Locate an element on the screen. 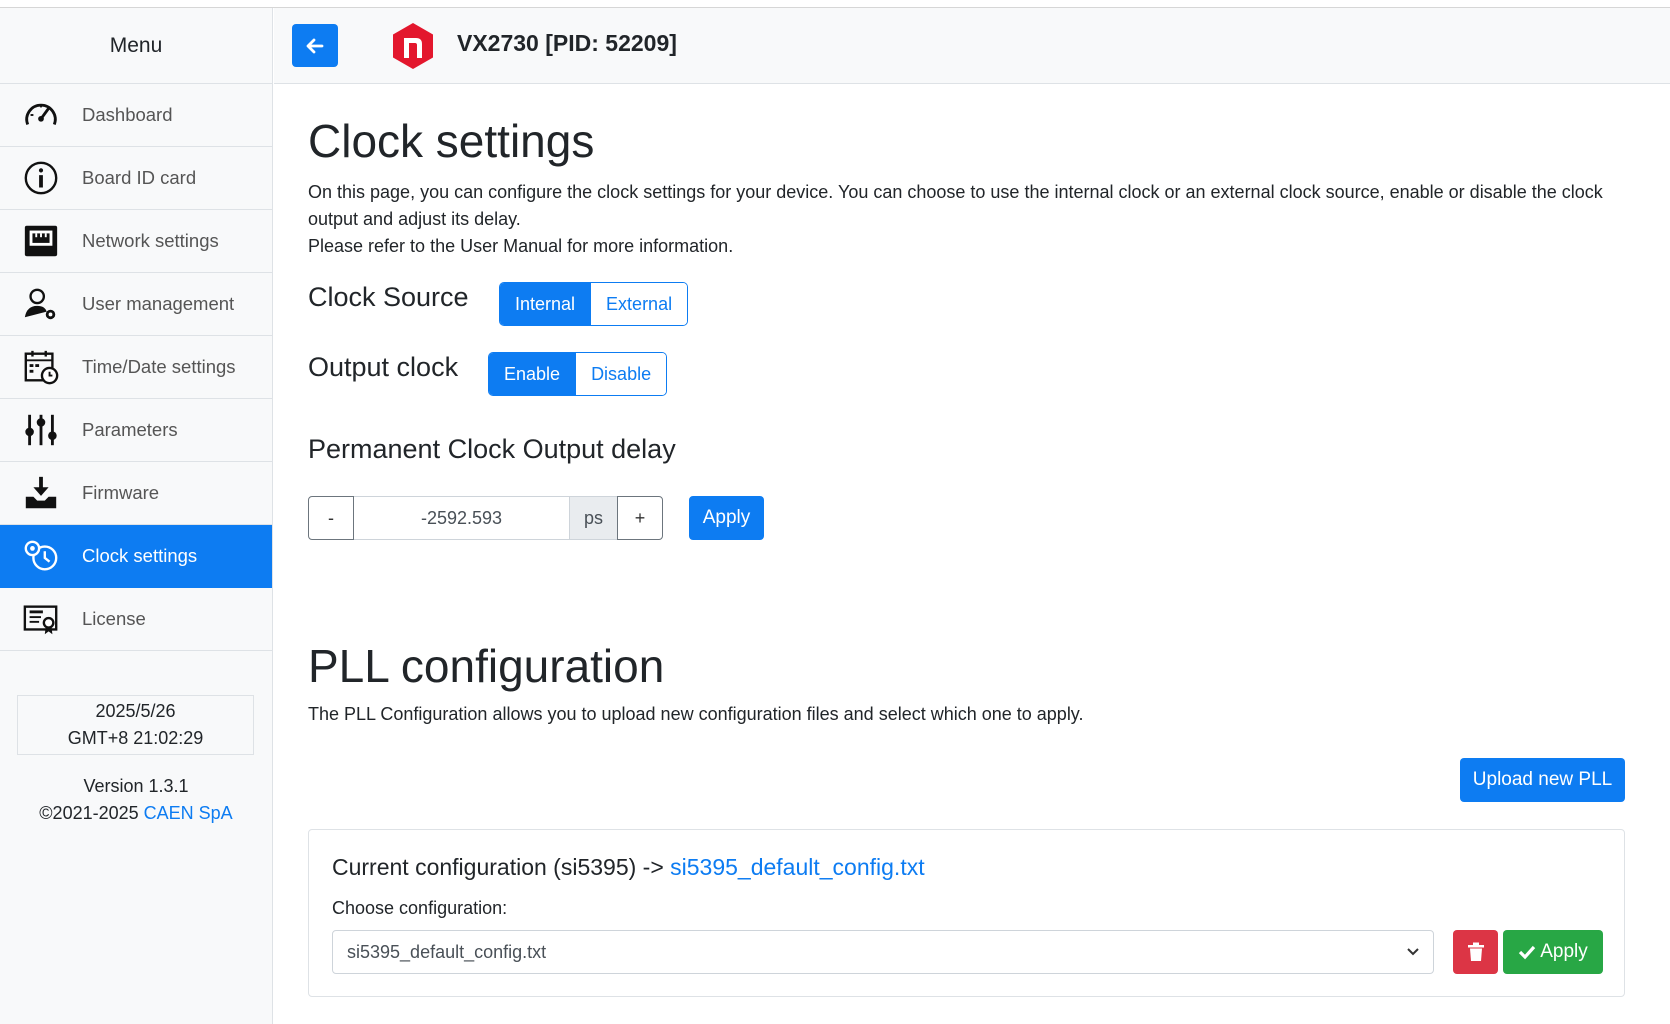  clock-source-external-option: External is located at coordinates (639, 304).